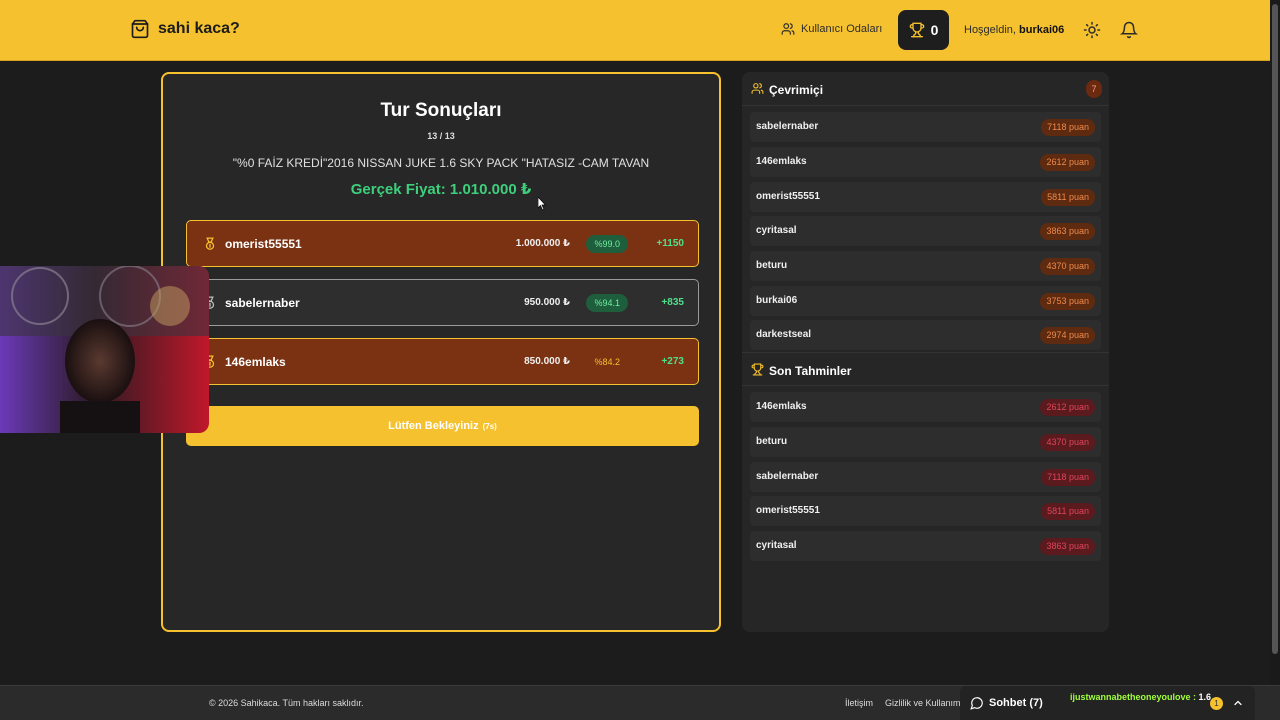 This screenshot has width=1280, height=720. What do you see at coordinates (925, 231) in the screenshot?
I see `online-player-item: cyritasal 3863 puan` at bounding box center [925, 231].